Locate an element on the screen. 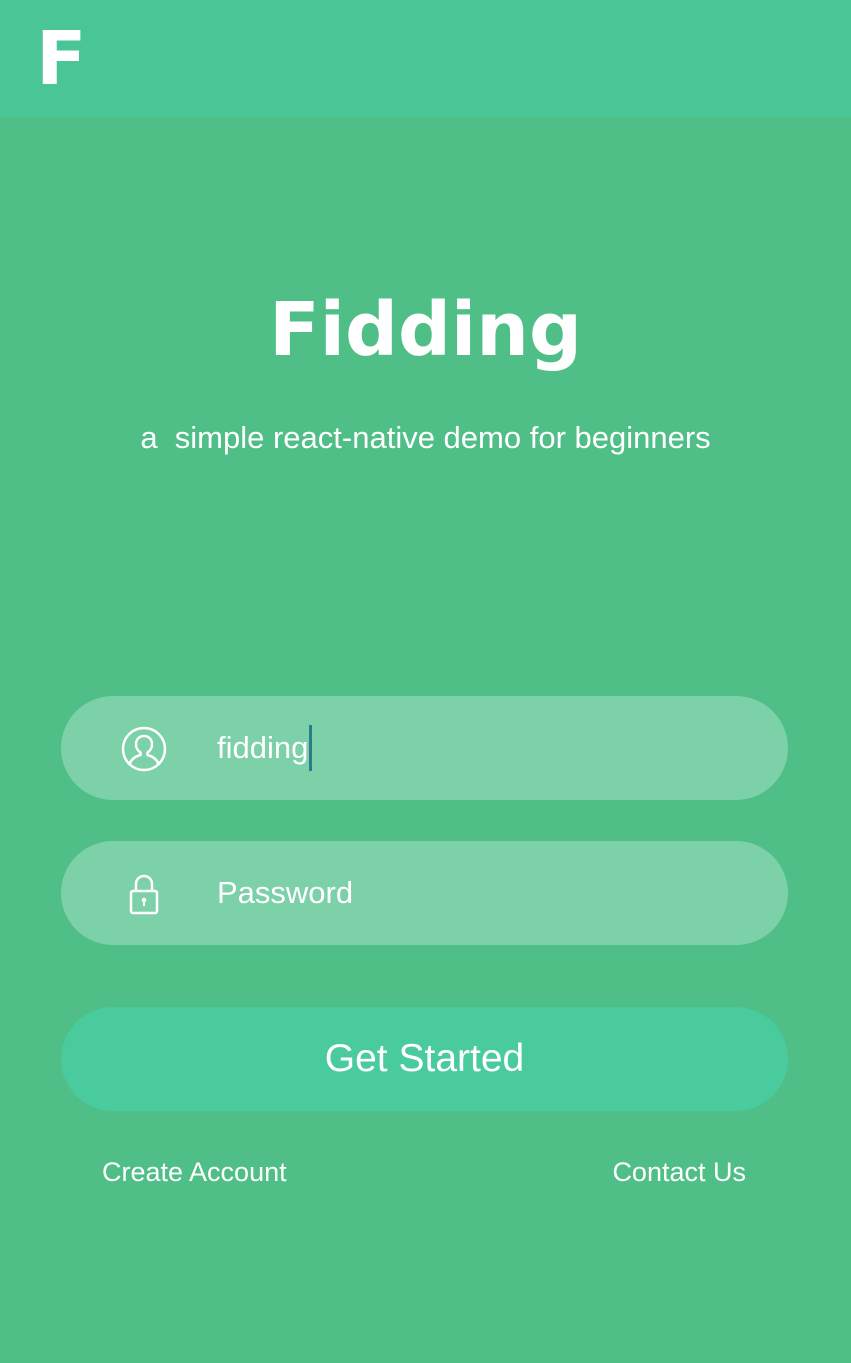  get-started-button: Get Started is located at coordinates (424, 1059).